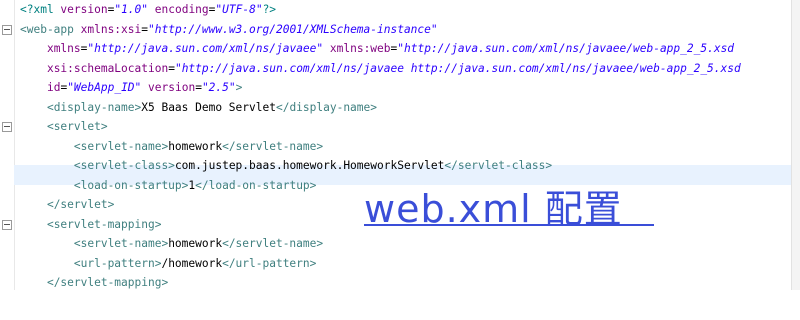  Describe the element at coordinates (269, 263) in the screenshot. I see `code-token: </url-pattern>` at that location.